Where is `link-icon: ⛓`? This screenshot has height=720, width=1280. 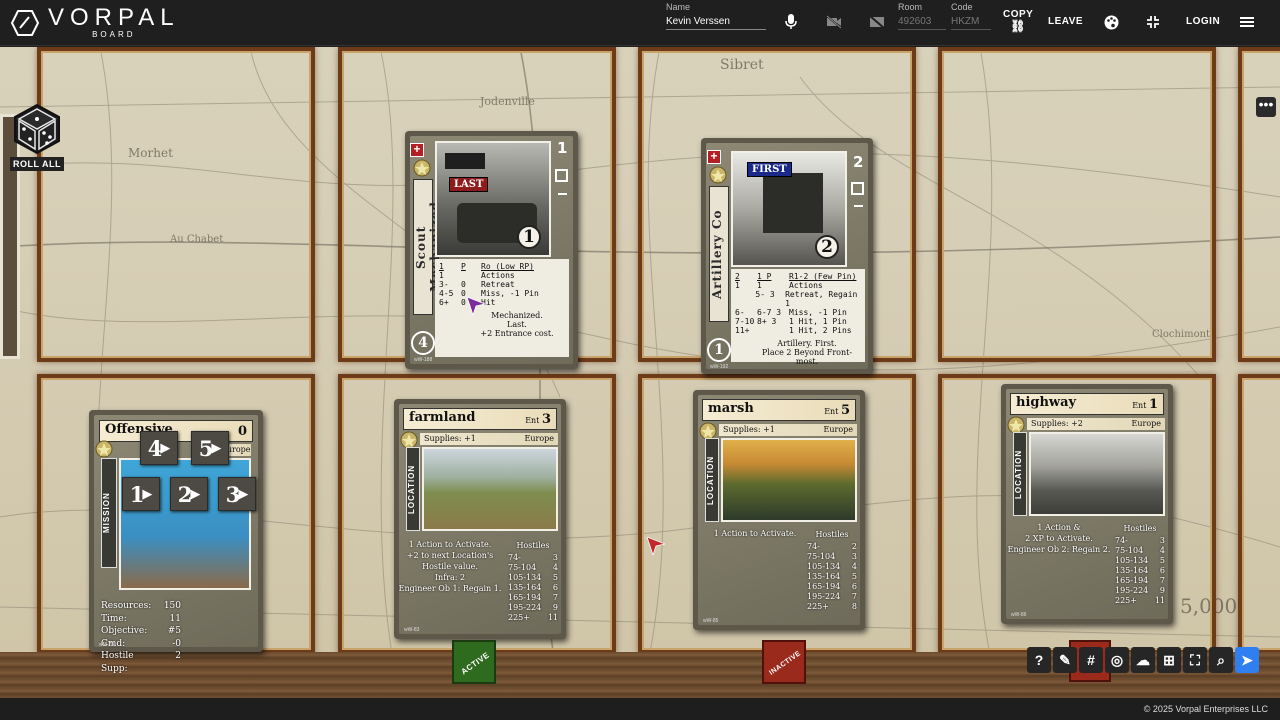
link-icon: ⛓ is located at coordinates (1018, 26).